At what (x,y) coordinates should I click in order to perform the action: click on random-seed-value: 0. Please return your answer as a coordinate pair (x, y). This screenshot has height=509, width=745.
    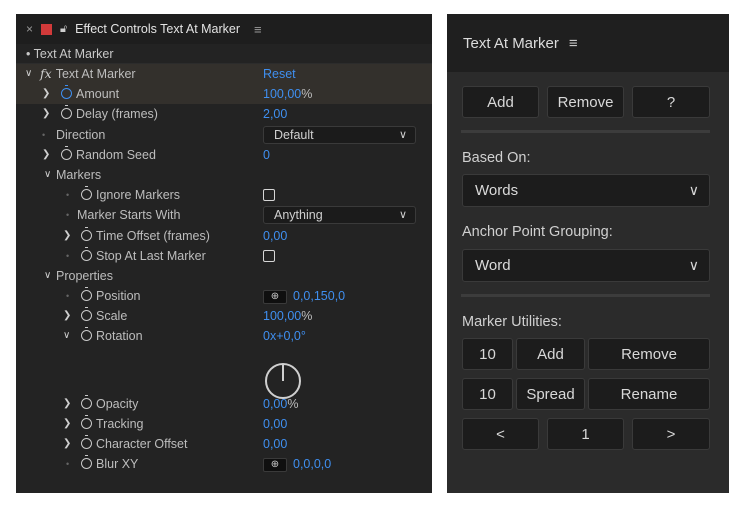
    Looking at the image, I should click on (266, 155).